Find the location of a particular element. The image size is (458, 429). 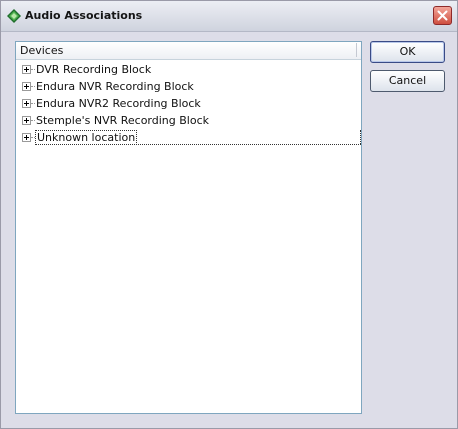

close-button is located at coordinates (442, 15).